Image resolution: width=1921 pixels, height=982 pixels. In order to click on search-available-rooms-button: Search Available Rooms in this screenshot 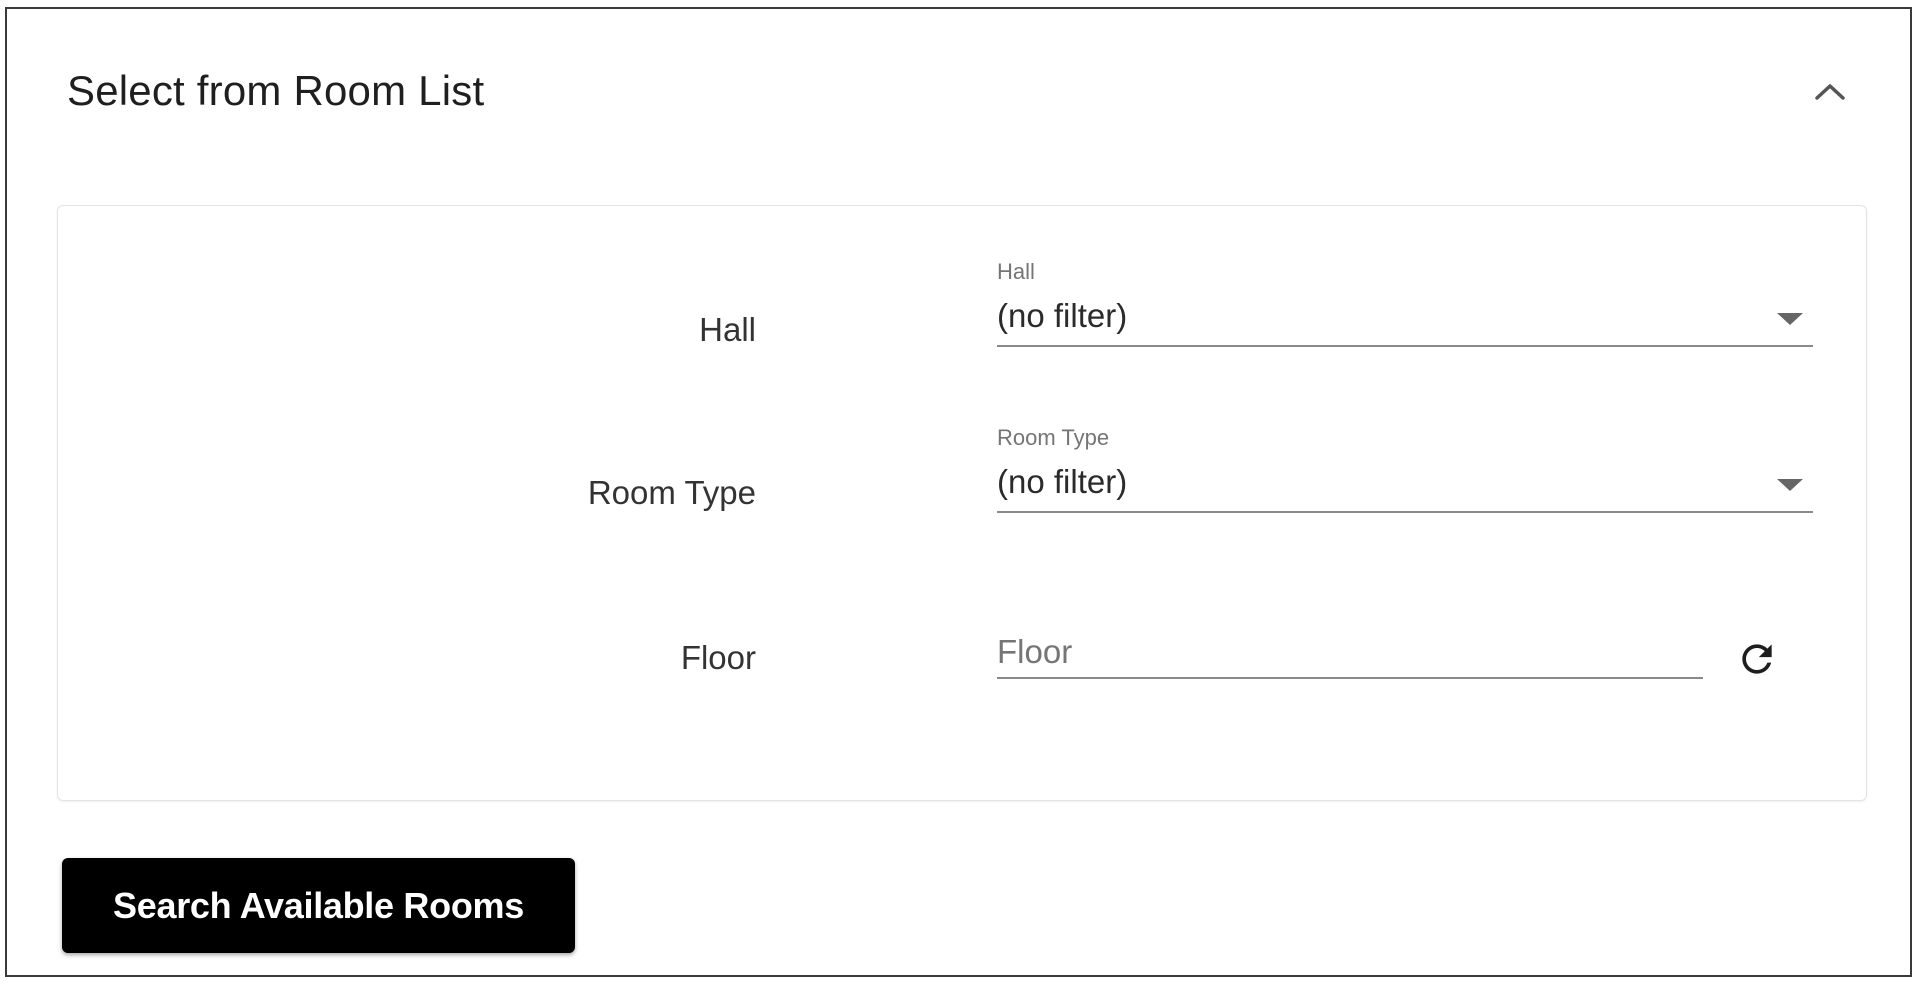, I will do `click(318, 905)`.